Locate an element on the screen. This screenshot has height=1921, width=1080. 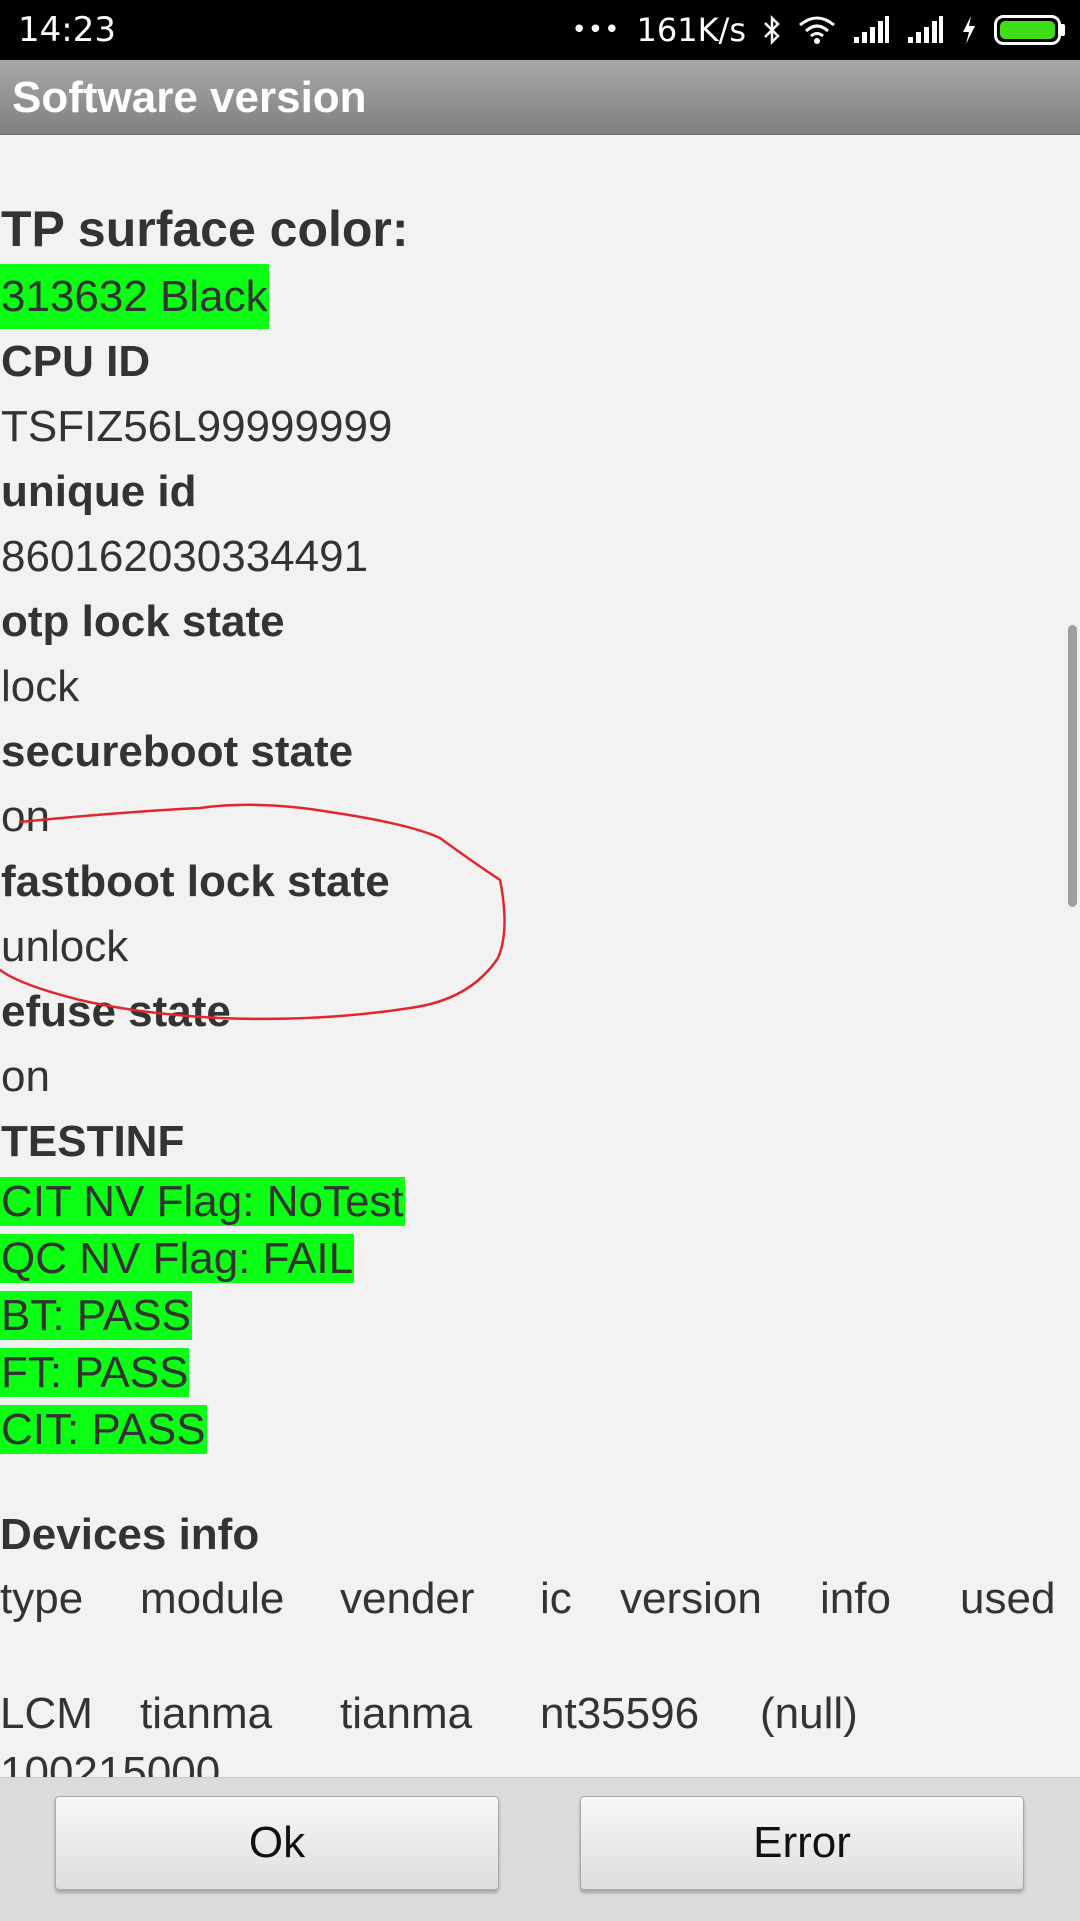
cell-vender: tianma is located at coordinates (406, 1713).